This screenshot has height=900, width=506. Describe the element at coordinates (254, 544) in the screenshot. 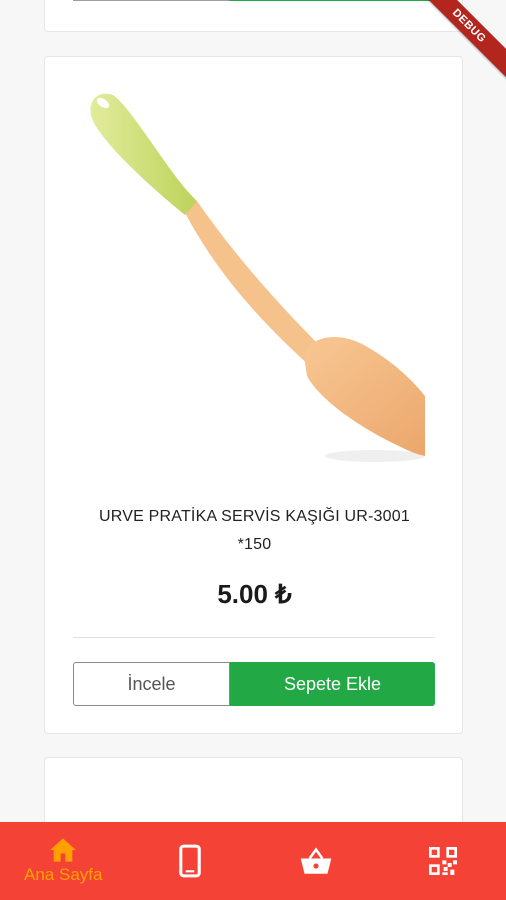

I see `product-name-line2: *150` at that location.